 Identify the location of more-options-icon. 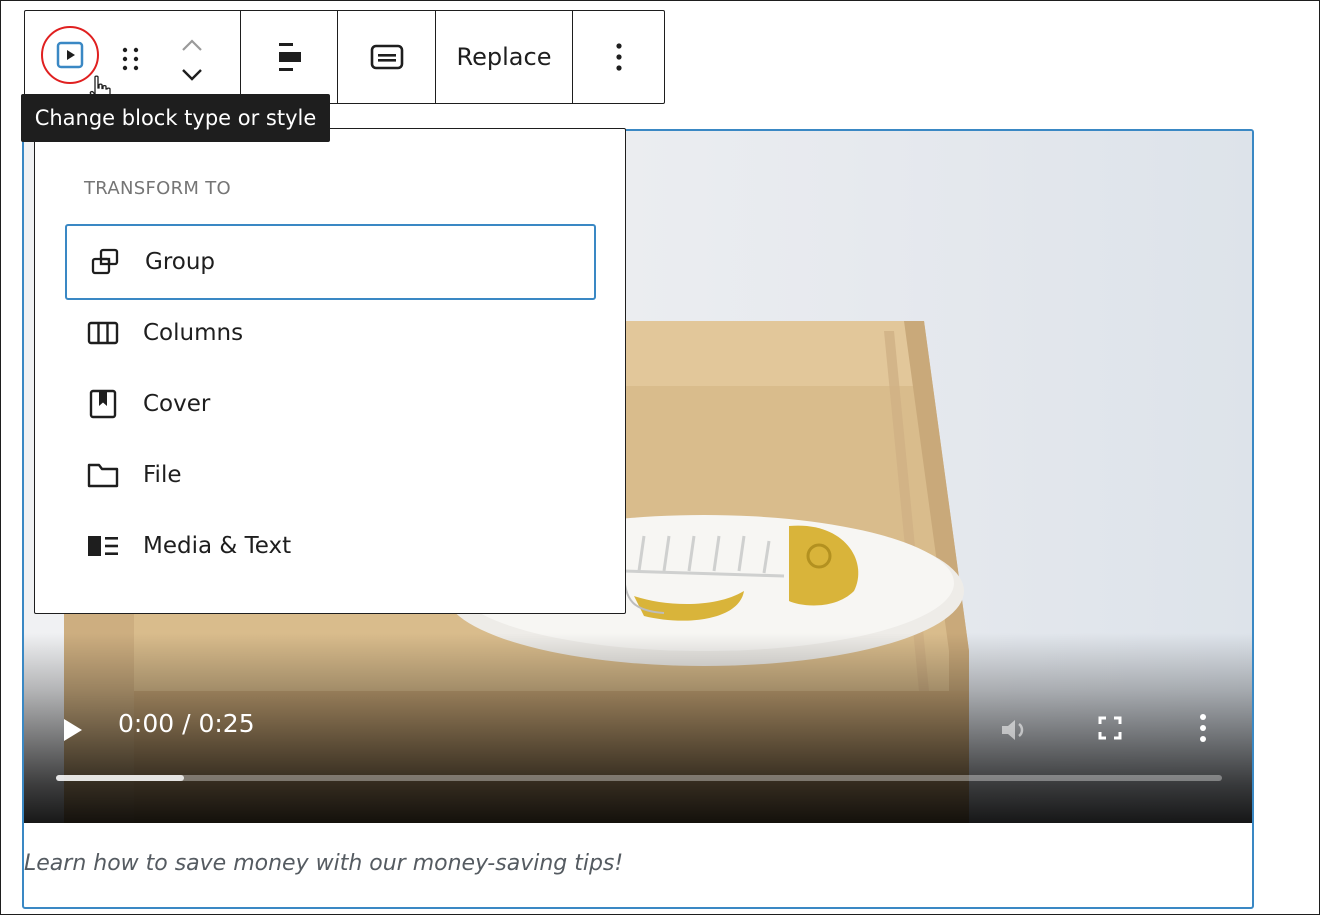
(619, 57).